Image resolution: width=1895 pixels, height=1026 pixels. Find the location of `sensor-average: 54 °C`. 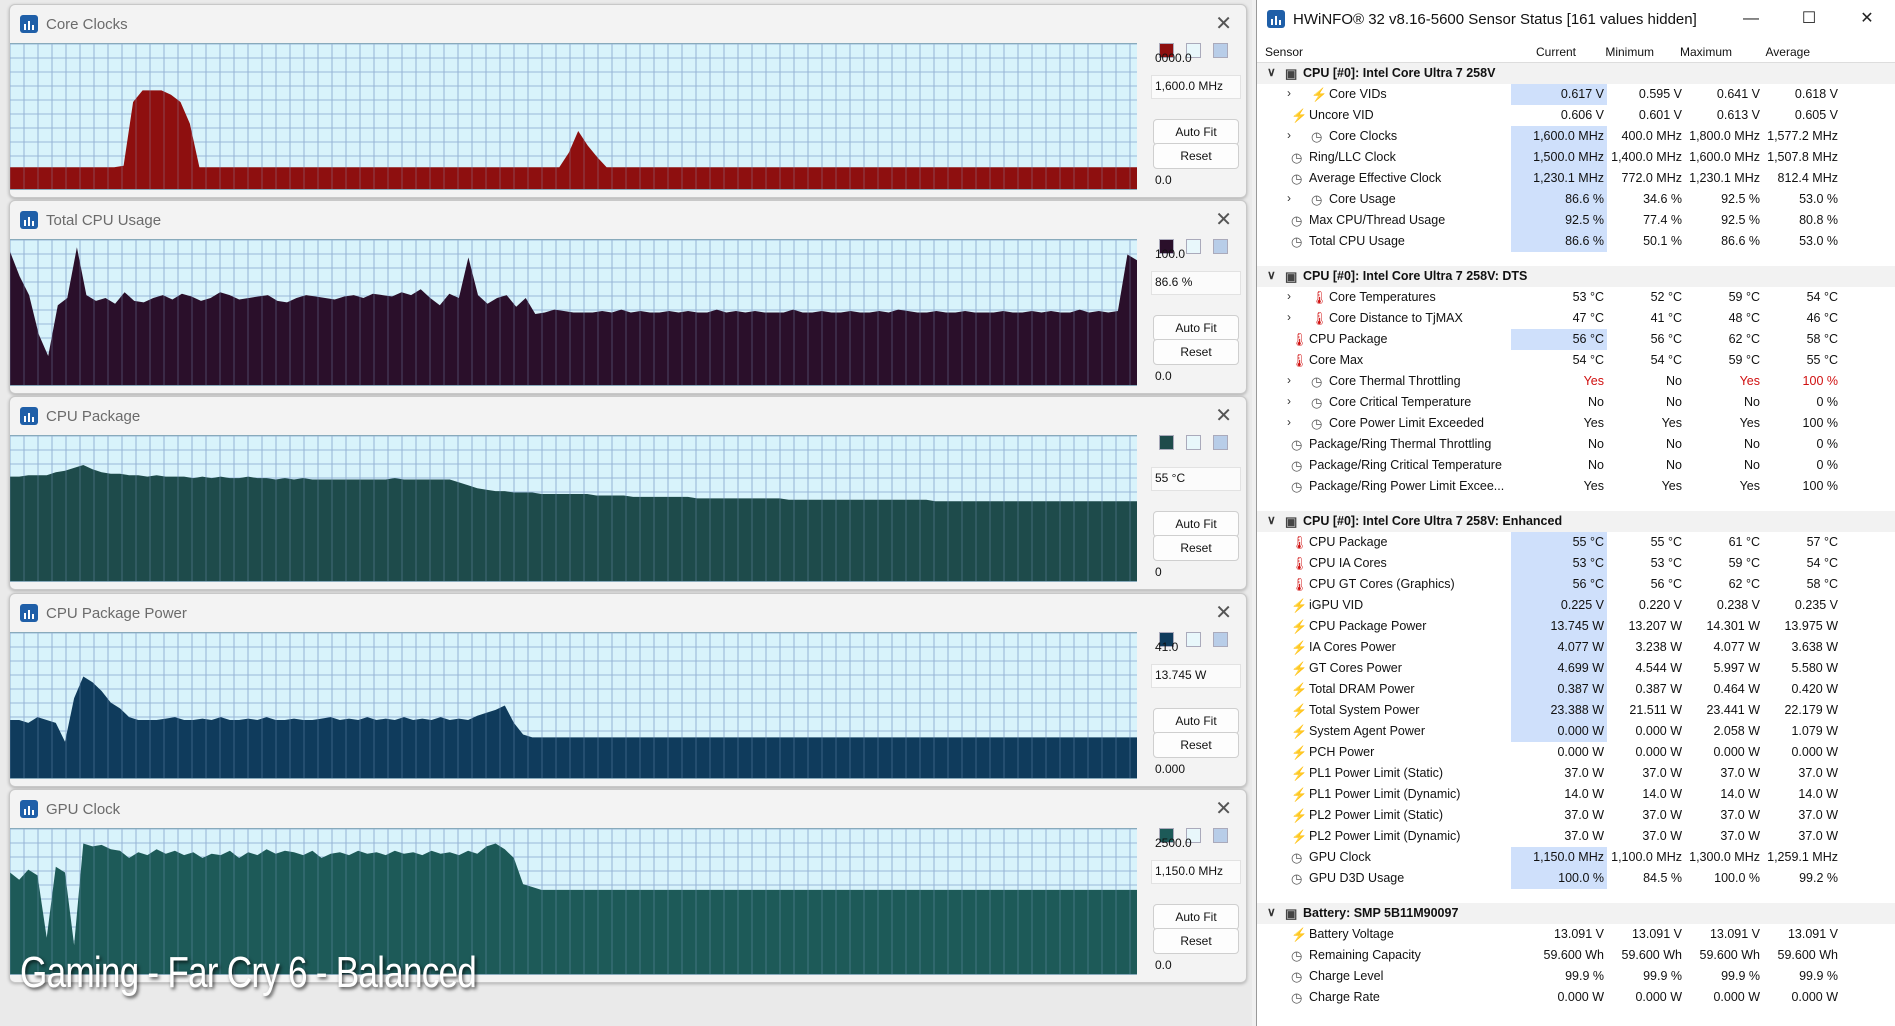

sensor-average: 54 °C is located at coordinates (1822, 563).